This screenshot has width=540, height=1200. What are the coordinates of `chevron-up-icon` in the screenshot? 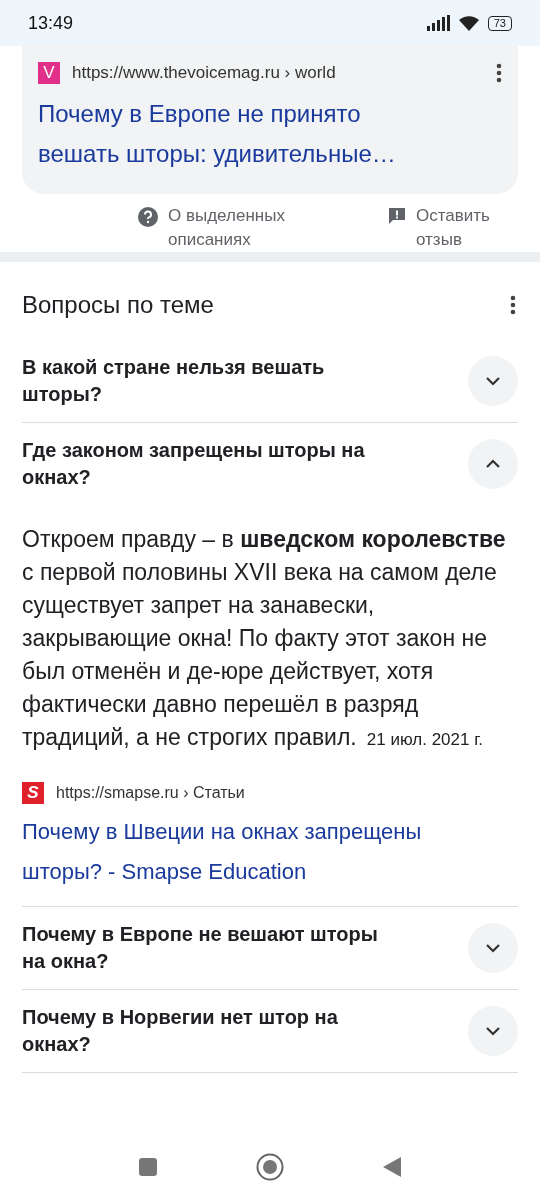 It's located at (493, 464).